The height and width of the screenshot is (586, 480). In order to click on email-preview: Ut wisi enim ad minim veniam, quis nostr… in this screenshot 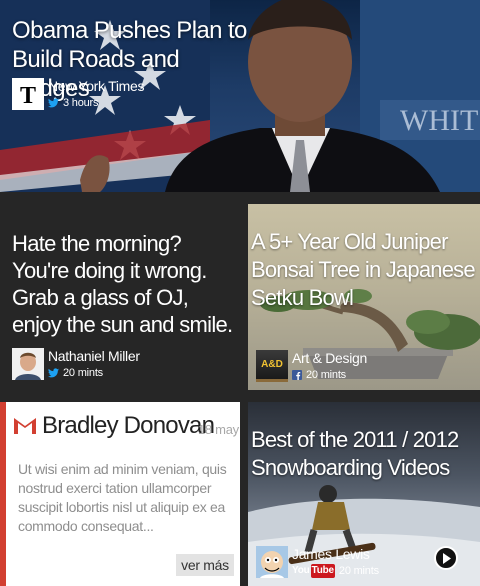, I will do `click(125, 498)`.